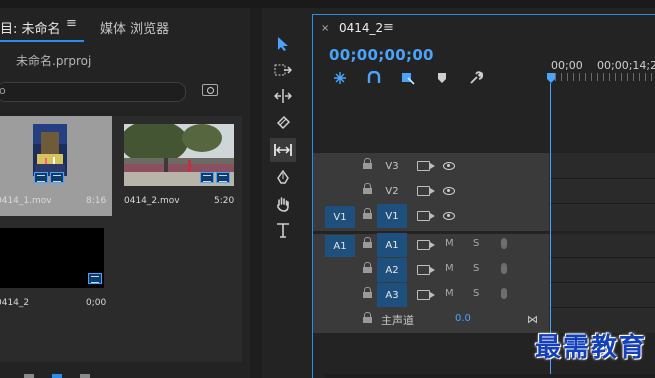 This screenshot has width=655, height=378. Describe the element at coordinates (283, 230) in the screenshot. I see `type-icon` at that location.